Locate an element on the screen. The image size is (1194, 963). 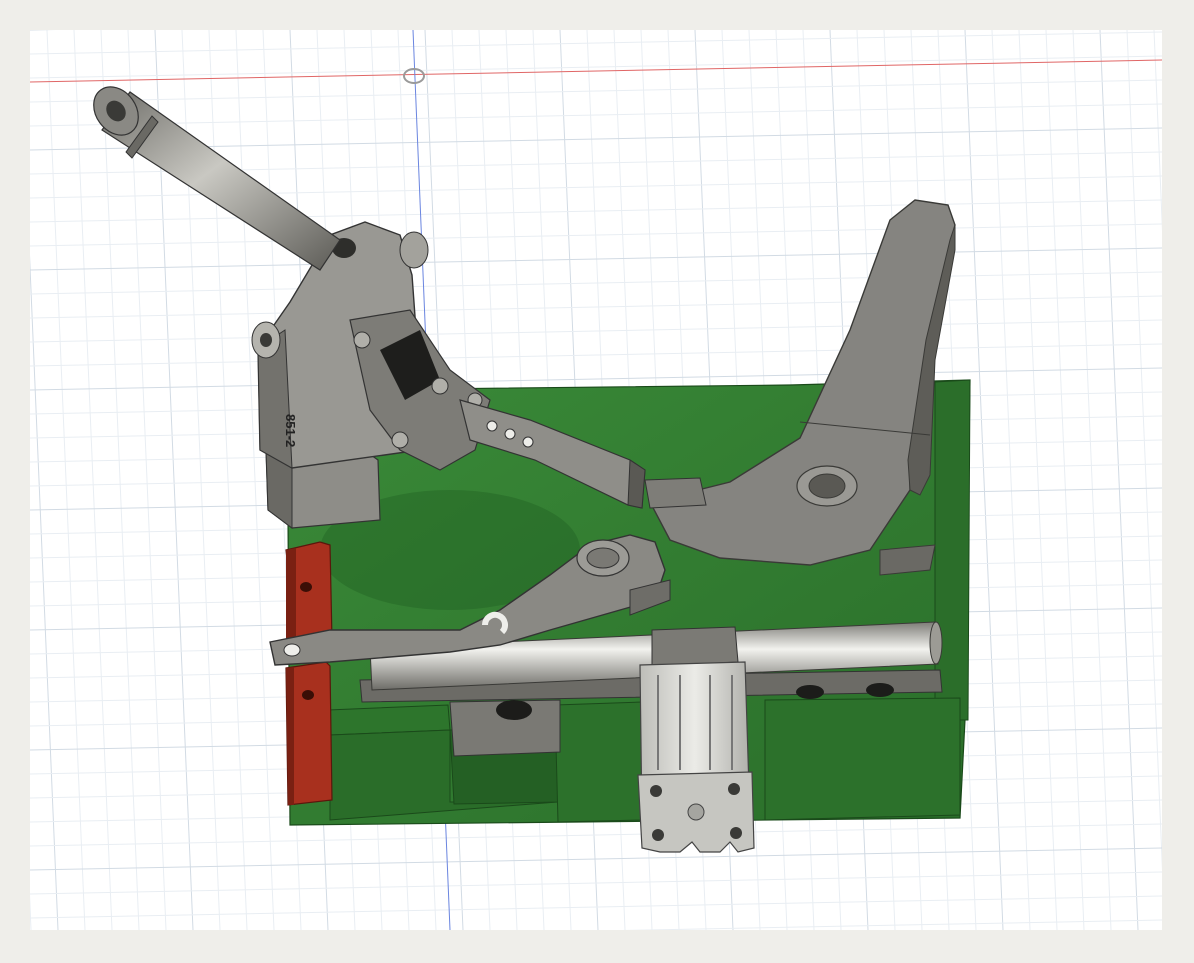
pneumatic-cylinder is located at coordinates (696, 739).